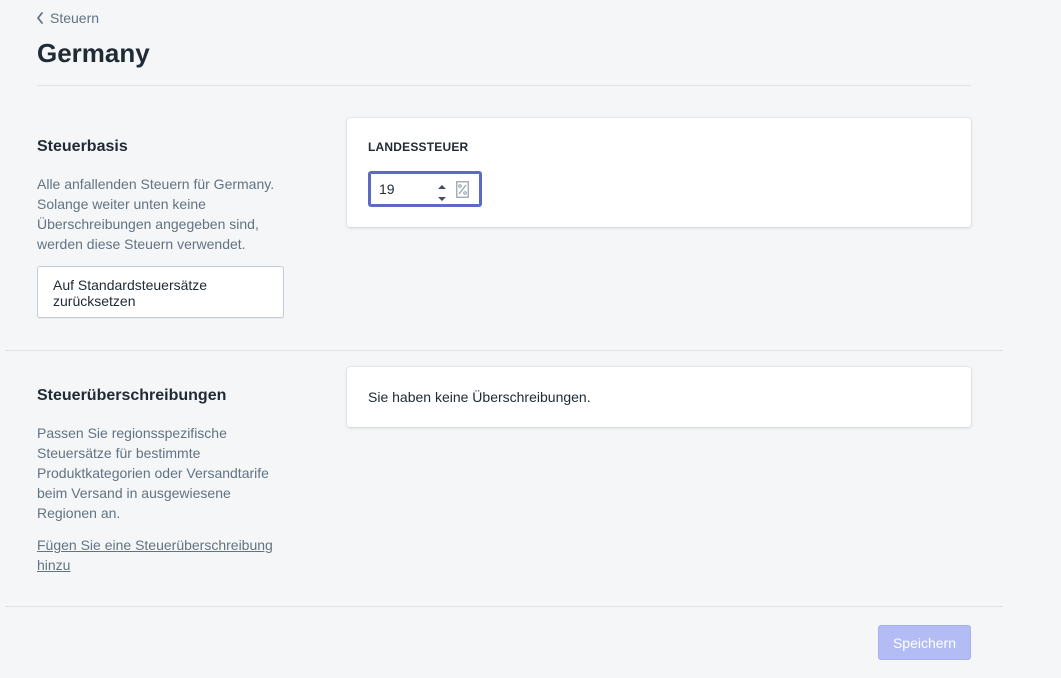  I want to click on country-tax-rate-input, so click(406, 189).